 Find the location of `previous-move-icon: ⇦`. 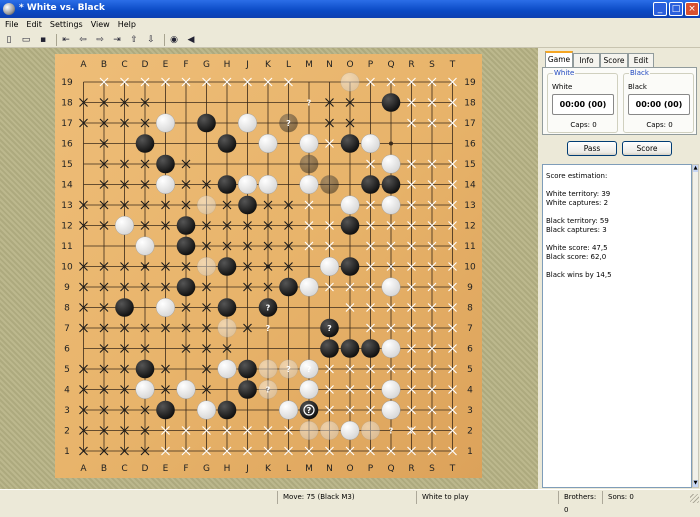

previous-move-icon: ⇦ is located at coordinates (83, 40).